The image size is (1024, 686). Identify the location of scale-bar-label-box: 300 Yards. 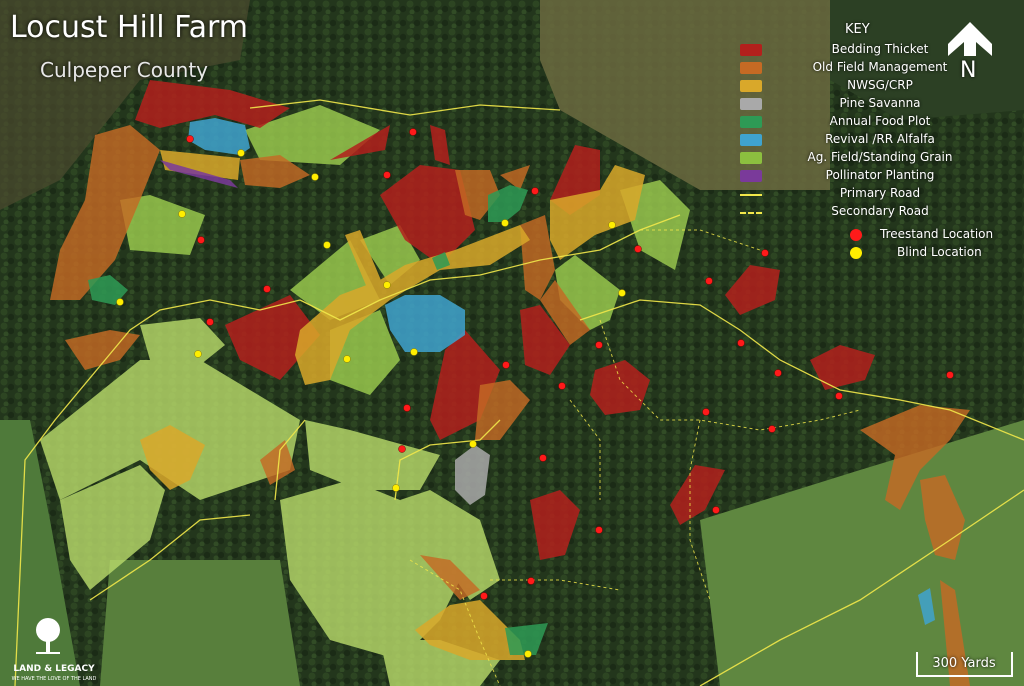
(964, 663).